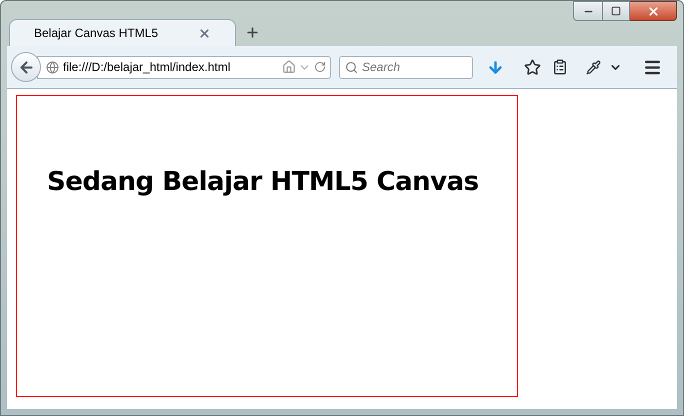 The image size is (684, 416). What do you see at coordinates (412, 67) in the screenshot?
I see `search-input: Search` at bounding box center [412, 67].